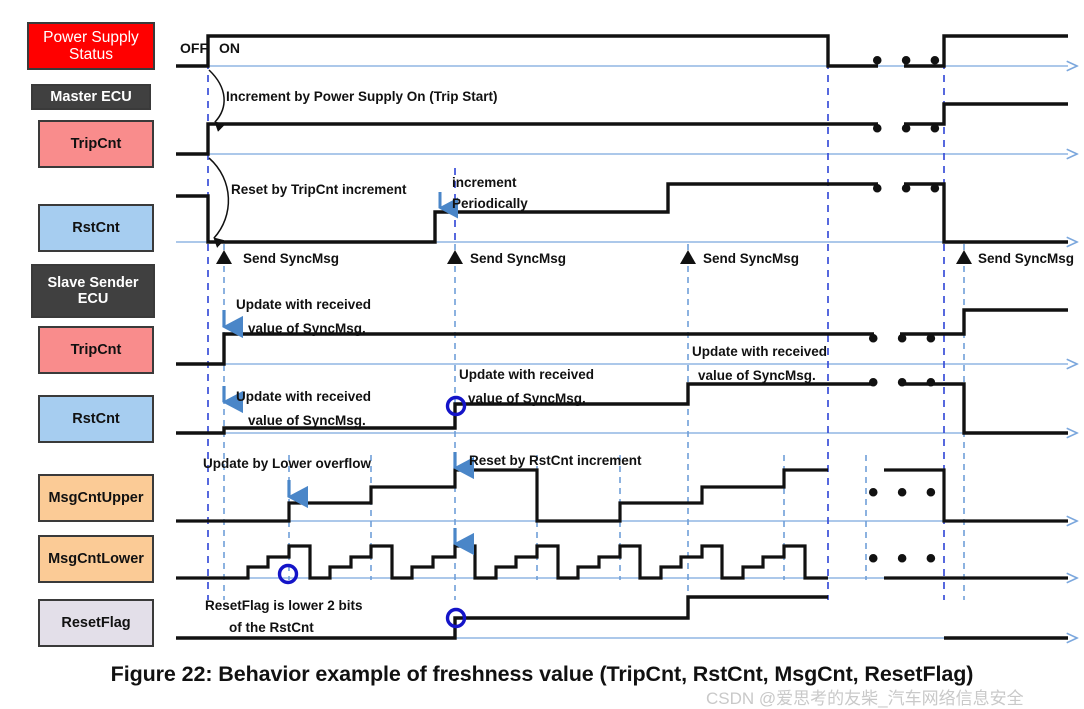 Image resolution: width=1084 pixels, height=709 pixels. What do you see at coordinates (304, 304) in the screenshot?
I see `annotation-update-sync-1-line1: Update with received` at bounding box center [304, 304].